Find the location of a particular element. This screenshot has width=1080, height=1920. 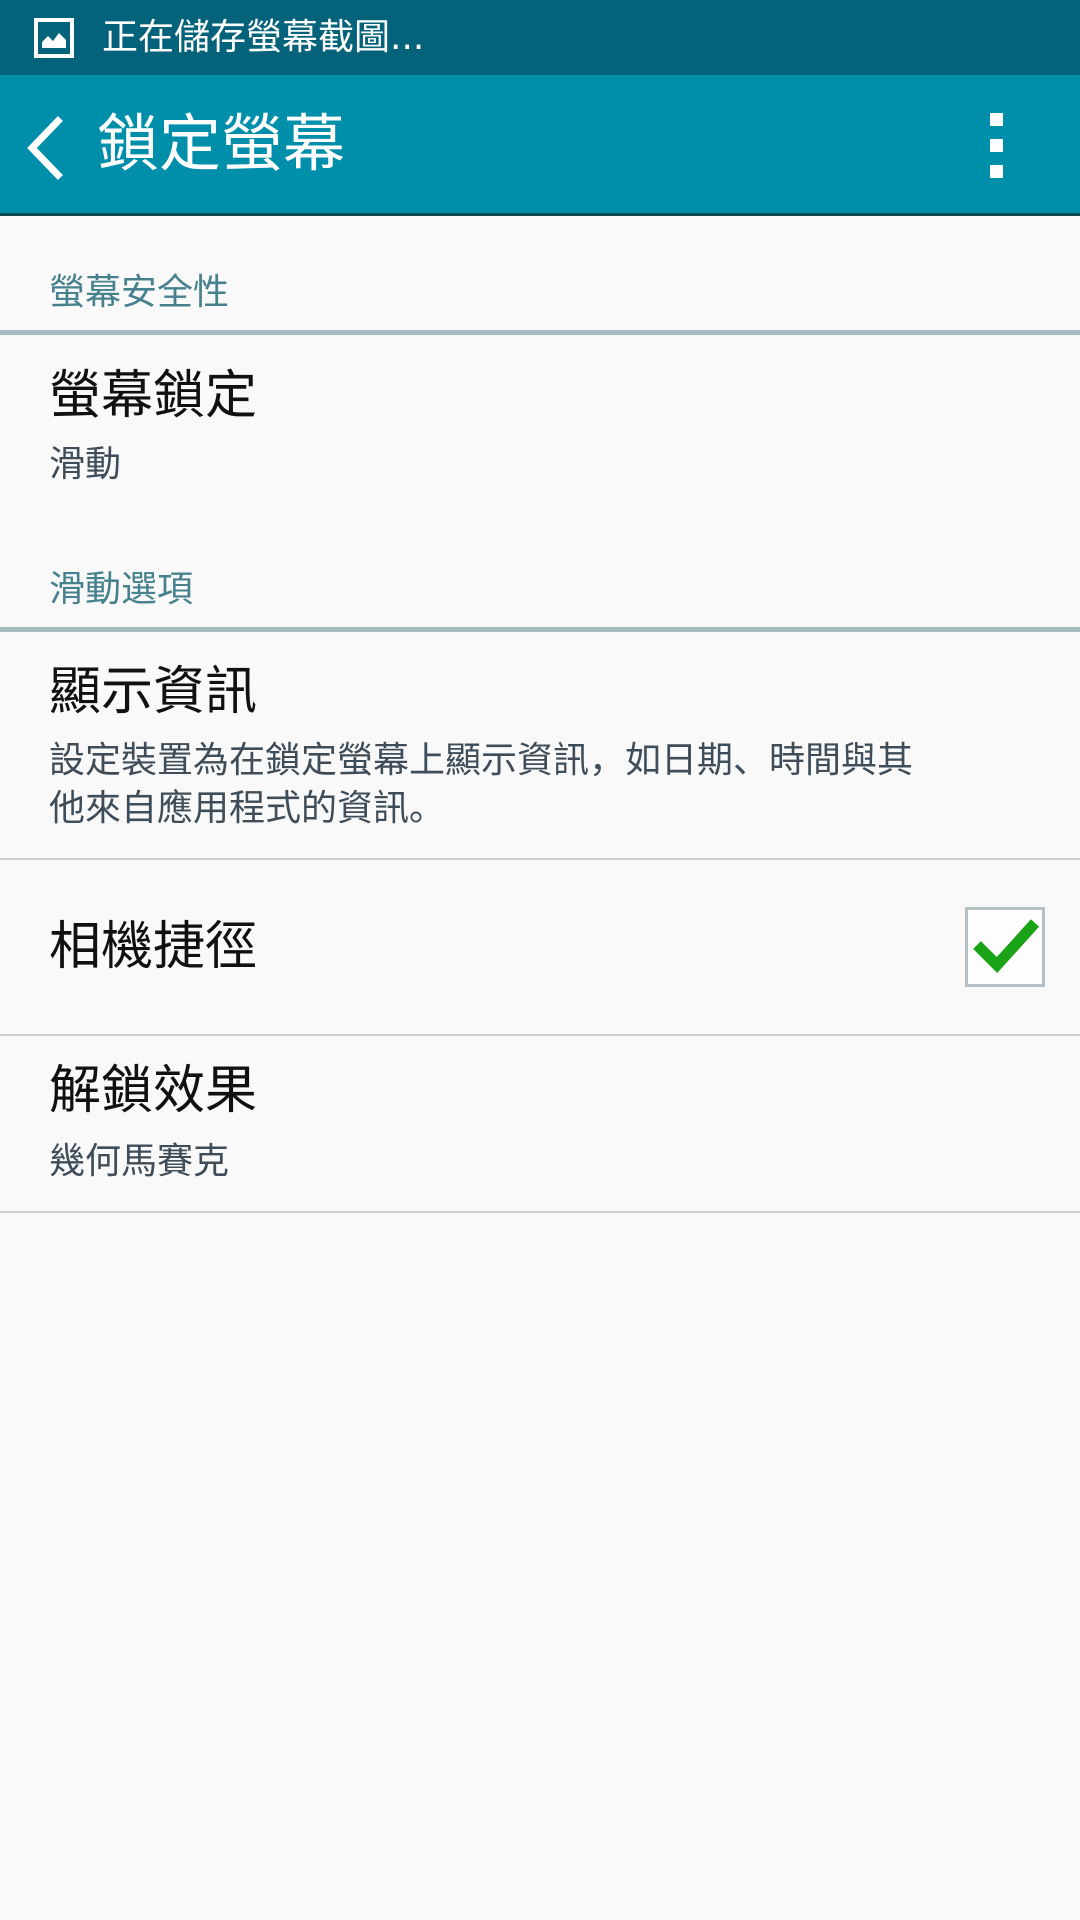

back-button is located at coordinates (47, 148).